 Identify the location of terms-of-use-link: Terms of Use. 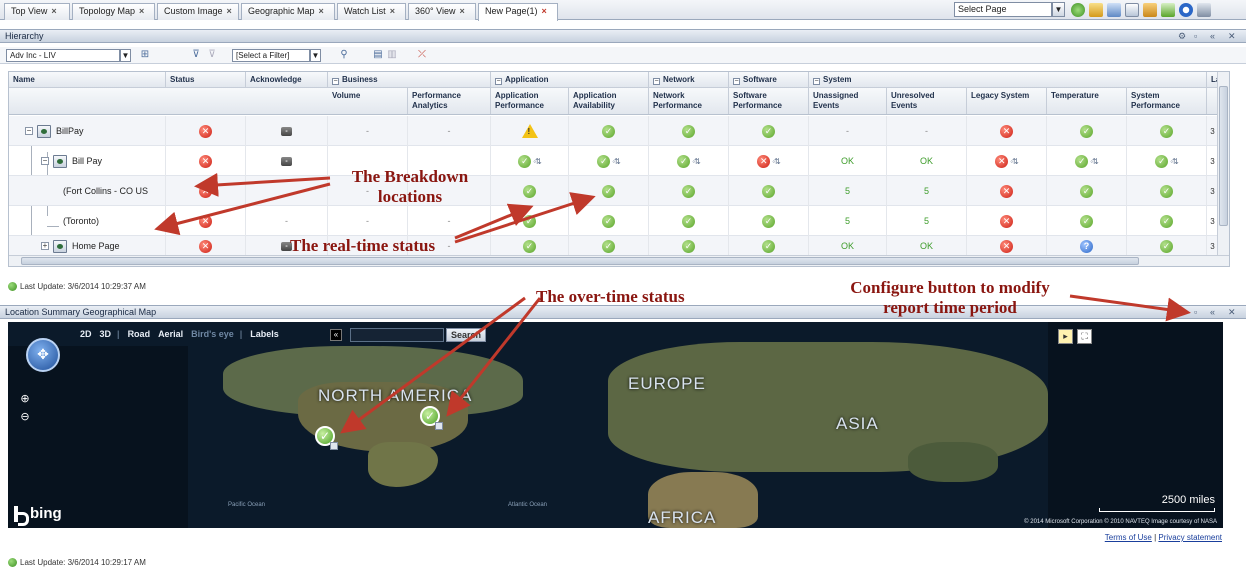
(1128, 537).